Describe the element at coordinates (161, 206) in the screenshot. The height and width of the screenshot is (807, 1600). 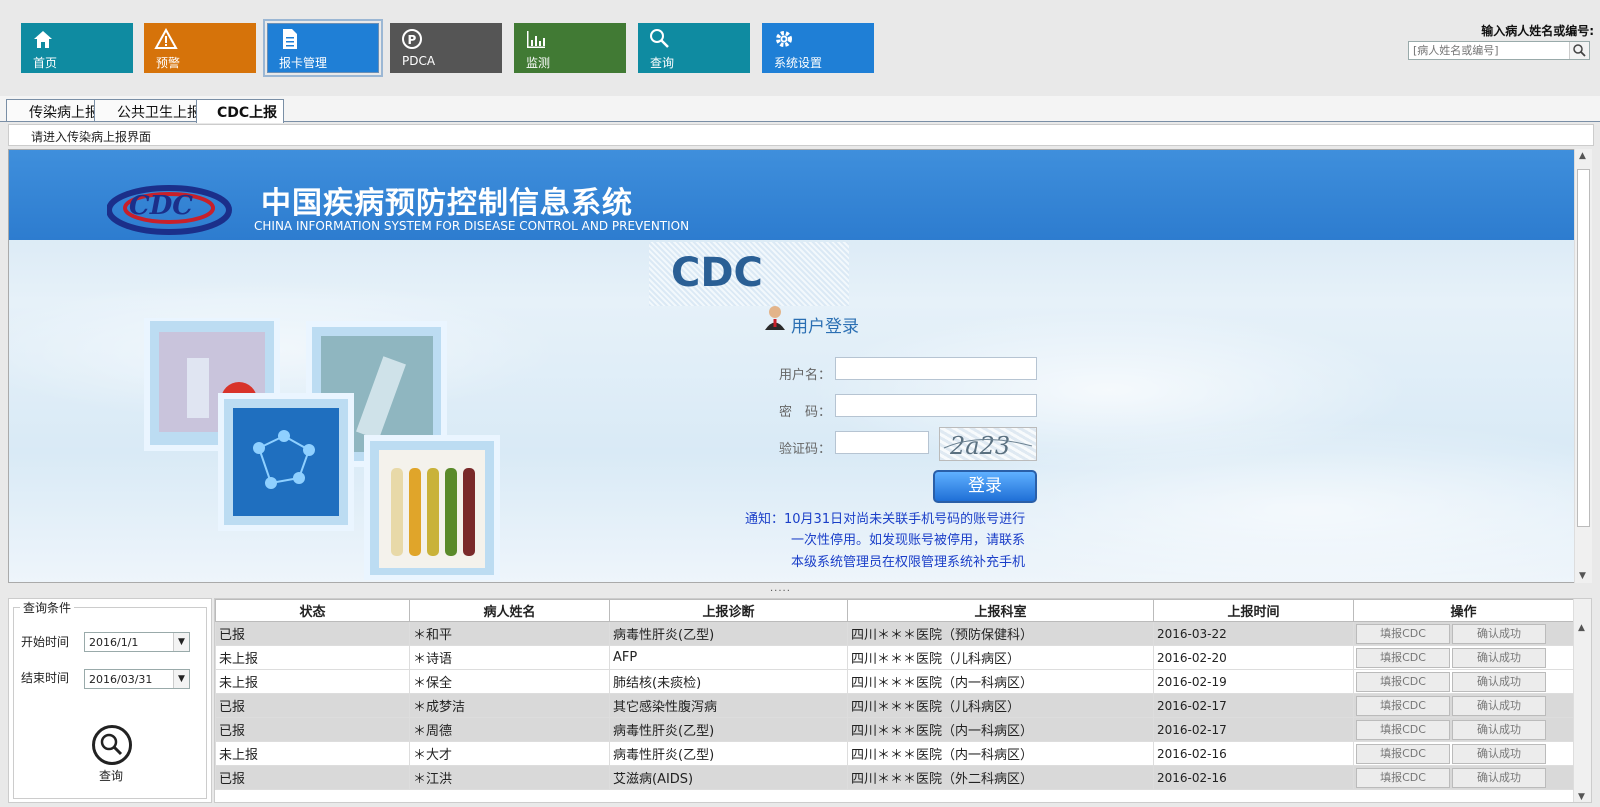
I see `svg-text: CDC` at that location.